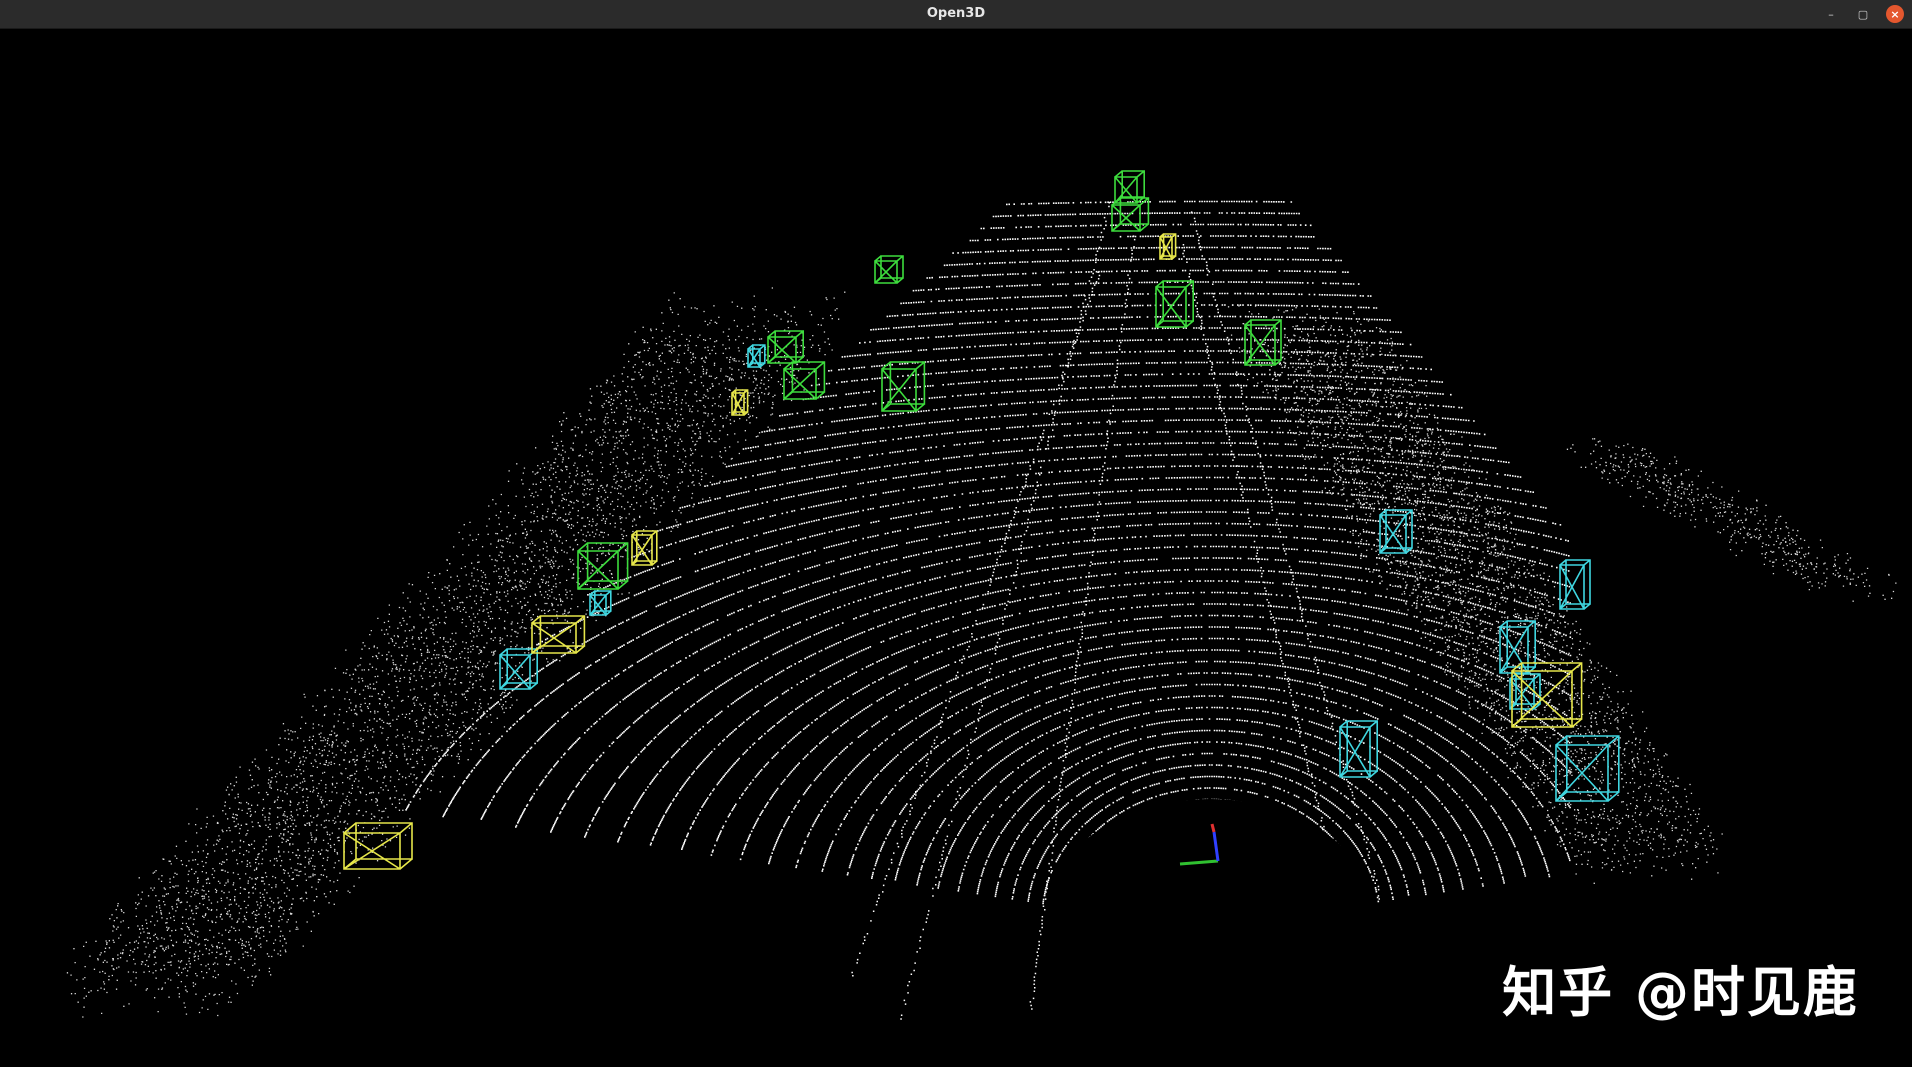  Describe the element at coordinates (1210, 909) in the screenshot. I see `sensor-blind-zone` at that location.